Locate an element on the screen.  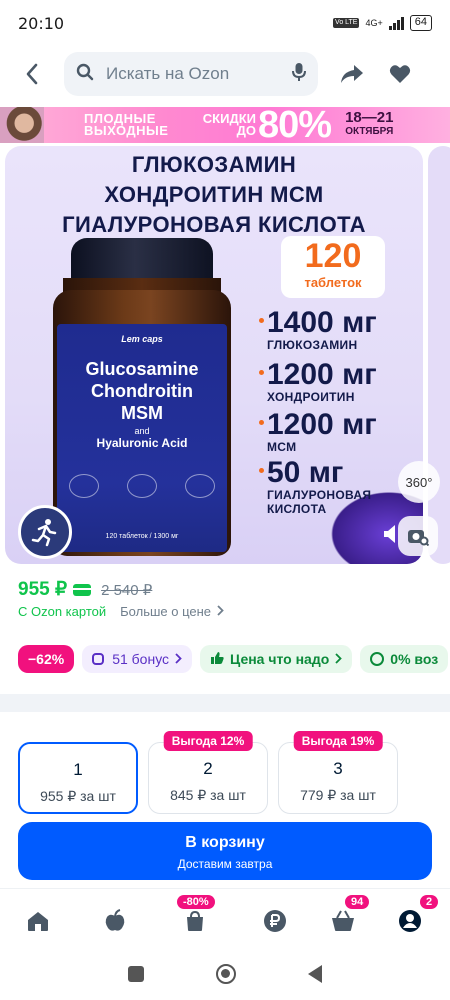
search-header: Искать на Ozon is located at coordinates (225, 74).